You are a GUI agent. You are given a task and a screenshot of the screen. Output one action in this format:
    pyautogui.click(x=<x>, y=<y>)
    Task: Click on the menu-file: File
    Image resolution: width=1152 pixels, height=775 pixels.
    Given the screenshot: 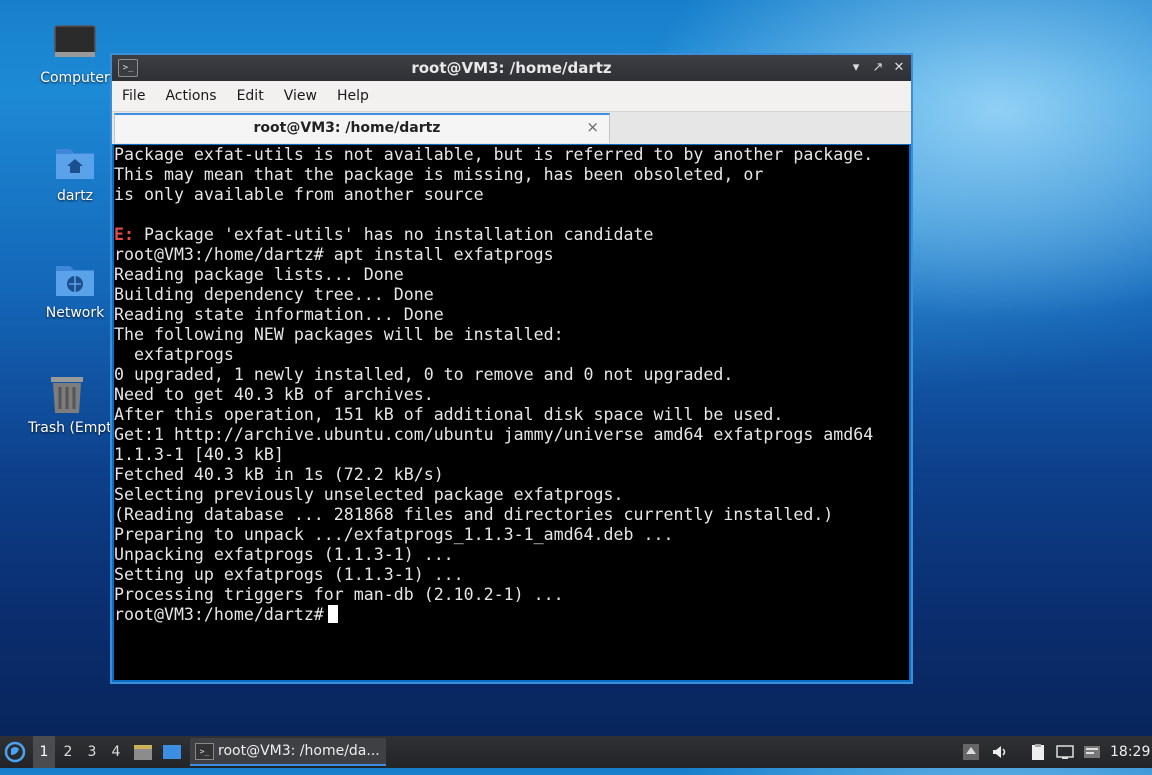 What is the action you would take?
    pyautogui.click(x=133, y=96)
    